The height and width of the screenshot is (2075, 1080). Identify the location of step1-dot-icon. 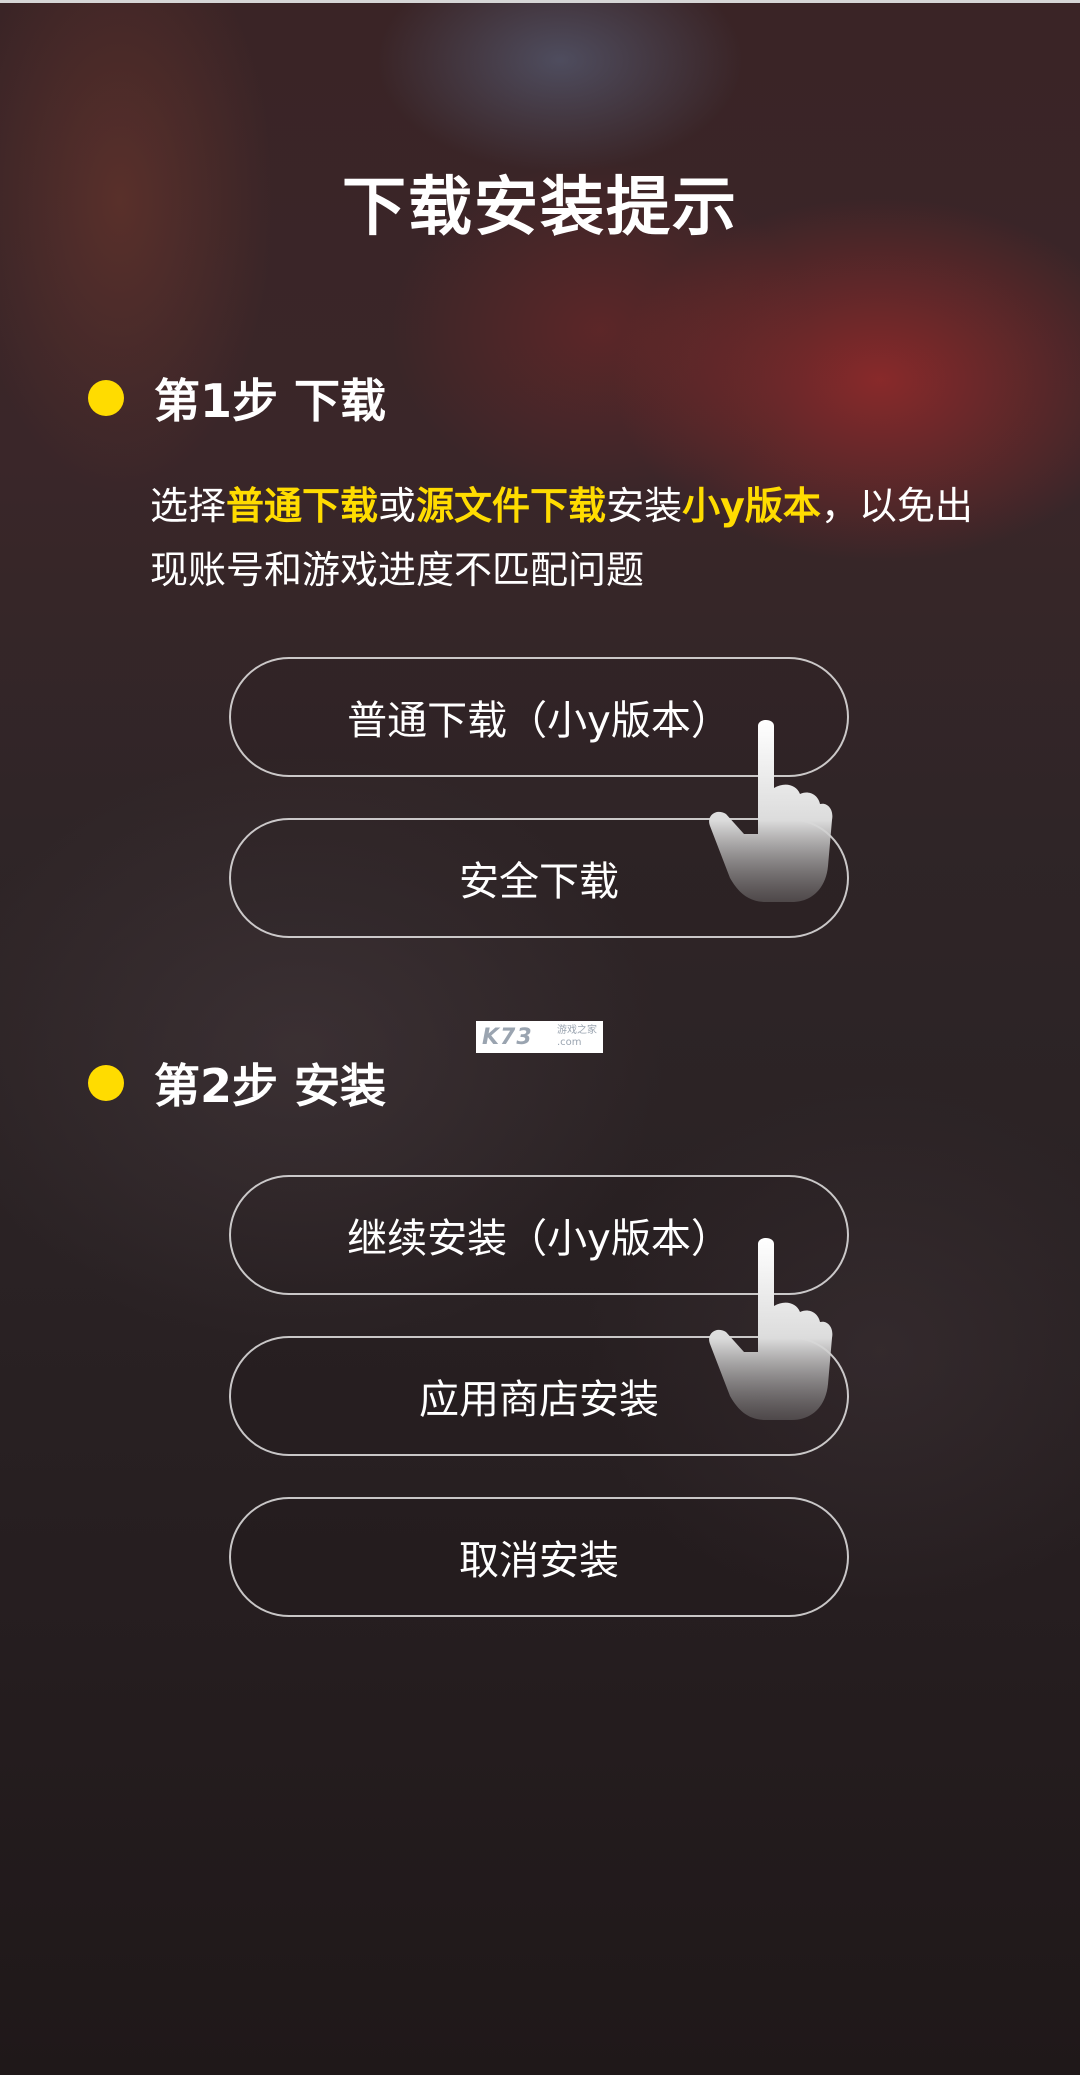
(106, 398).